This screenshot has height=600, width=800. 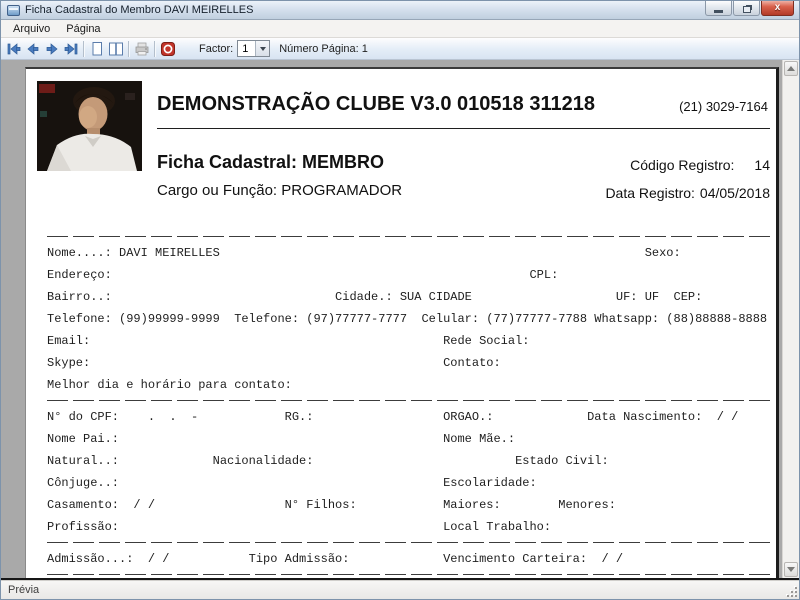 What do you see at coordinates (280, 190) in the screenshot?
I see `report-role: Cargo ou Função: PROGRAMADOR` at bounding box center [280, 190].